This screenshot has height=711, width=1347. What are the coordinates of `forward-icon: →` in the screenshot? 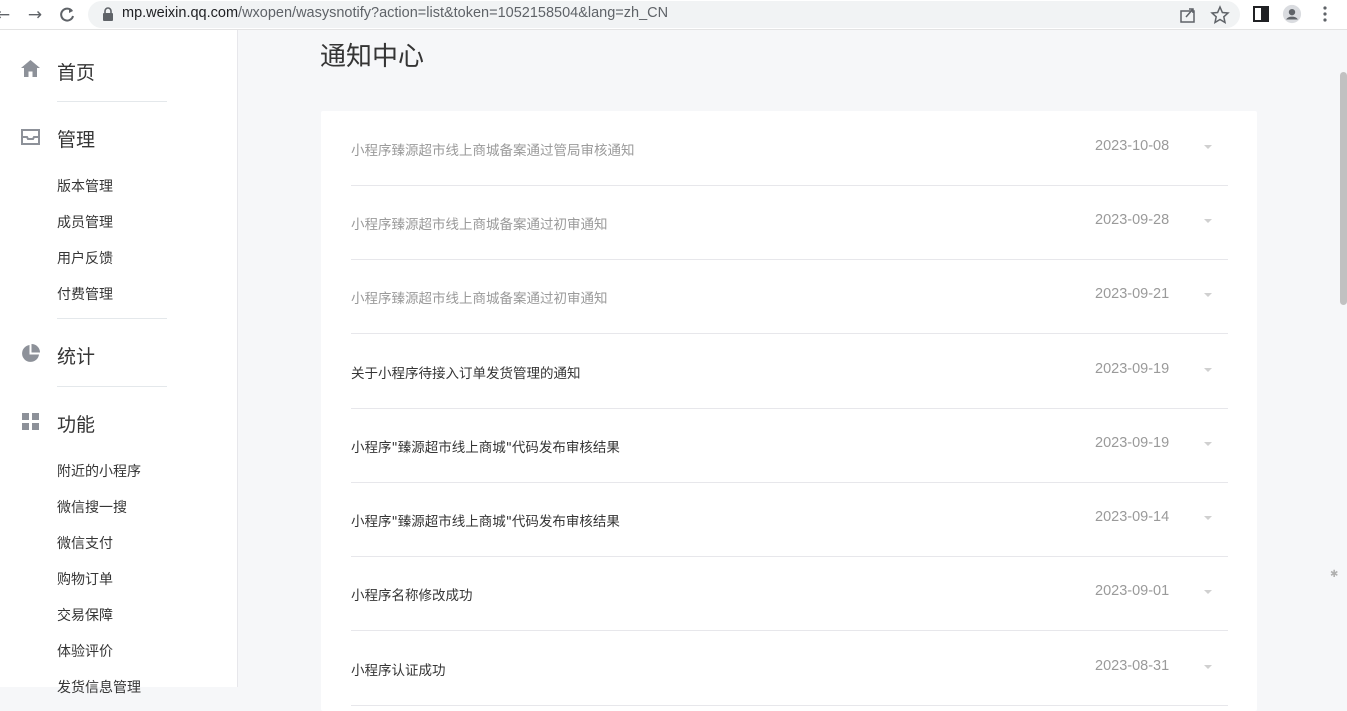 It's located at (35, 15).